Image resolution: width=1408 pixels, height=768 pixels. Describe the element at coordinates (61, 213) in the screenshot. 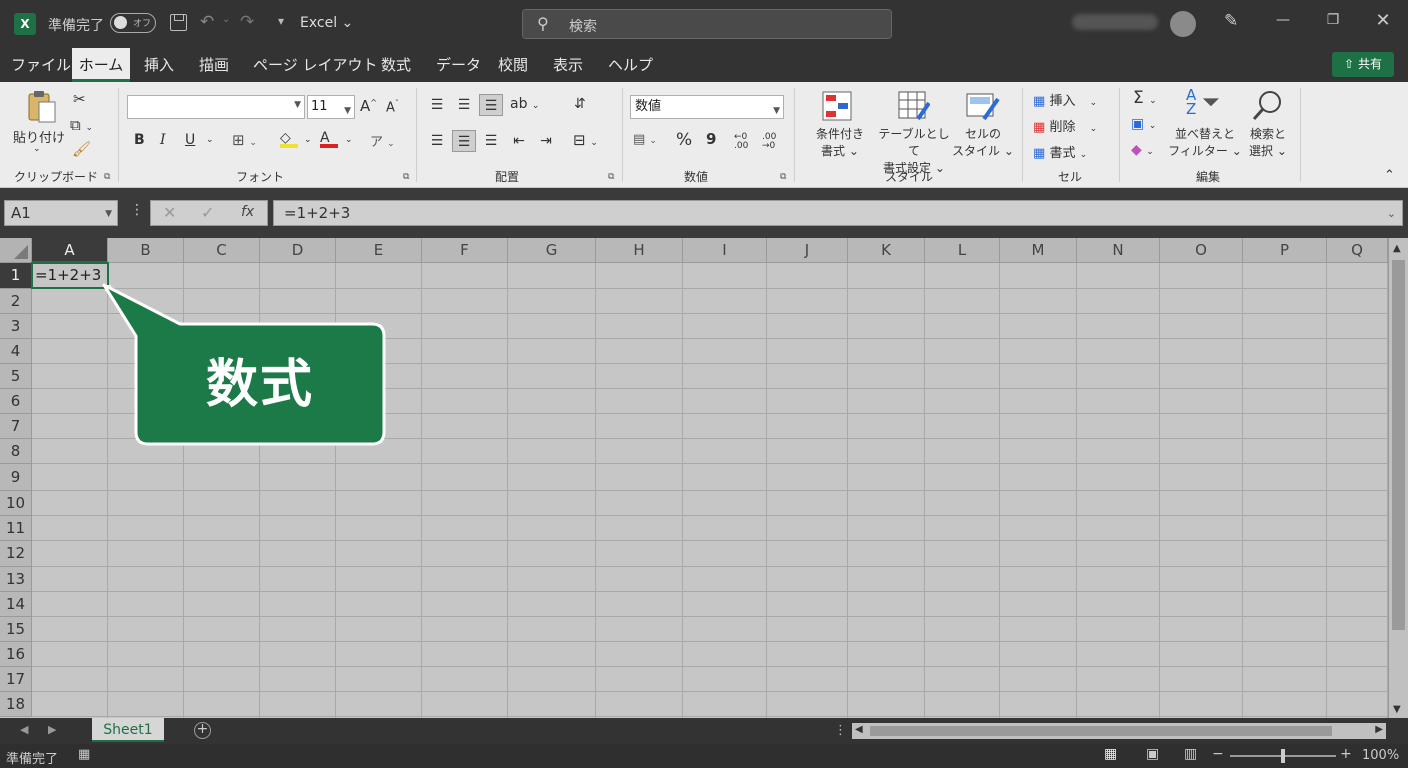

I see `name-box: A1 ▼` at that location.